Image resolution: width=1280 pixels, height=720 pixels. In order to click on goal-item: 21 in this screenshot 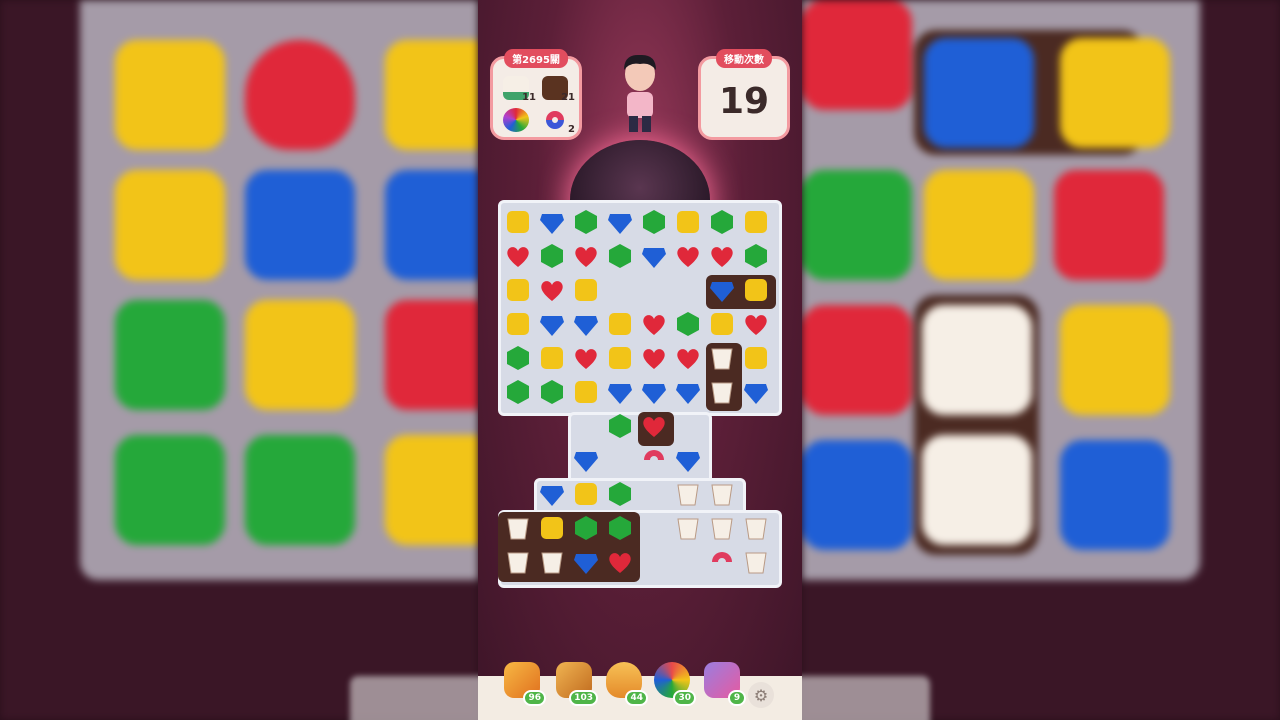, I will do `click(556, 88)`.